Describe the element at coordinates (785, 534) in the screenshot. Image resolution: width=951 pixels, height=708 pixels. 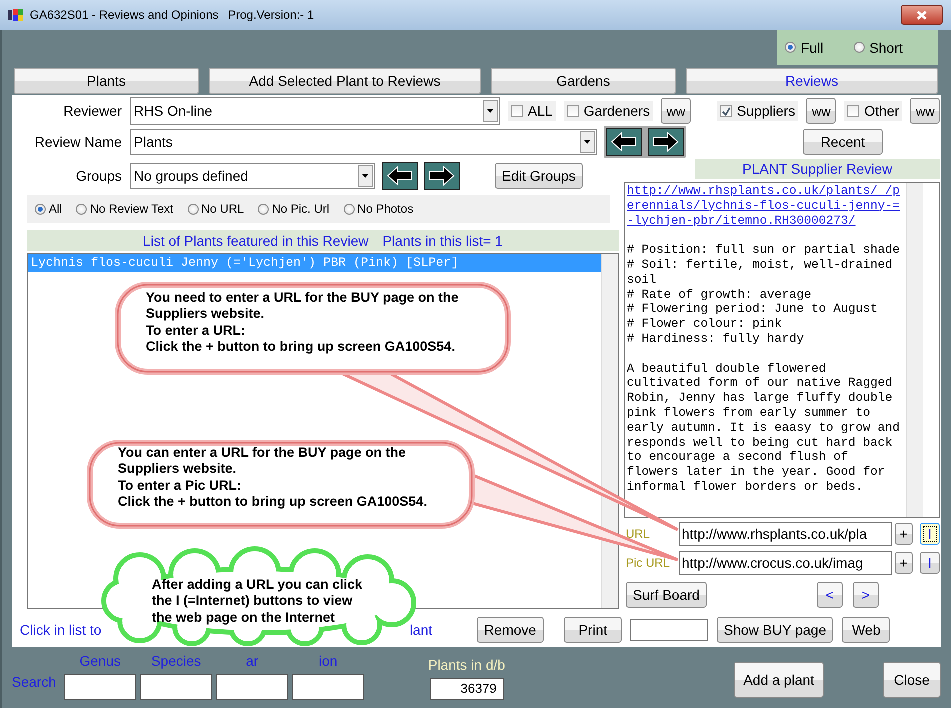
I see `url-field: http://www.rhsplants.co.uk/pla` at that location.